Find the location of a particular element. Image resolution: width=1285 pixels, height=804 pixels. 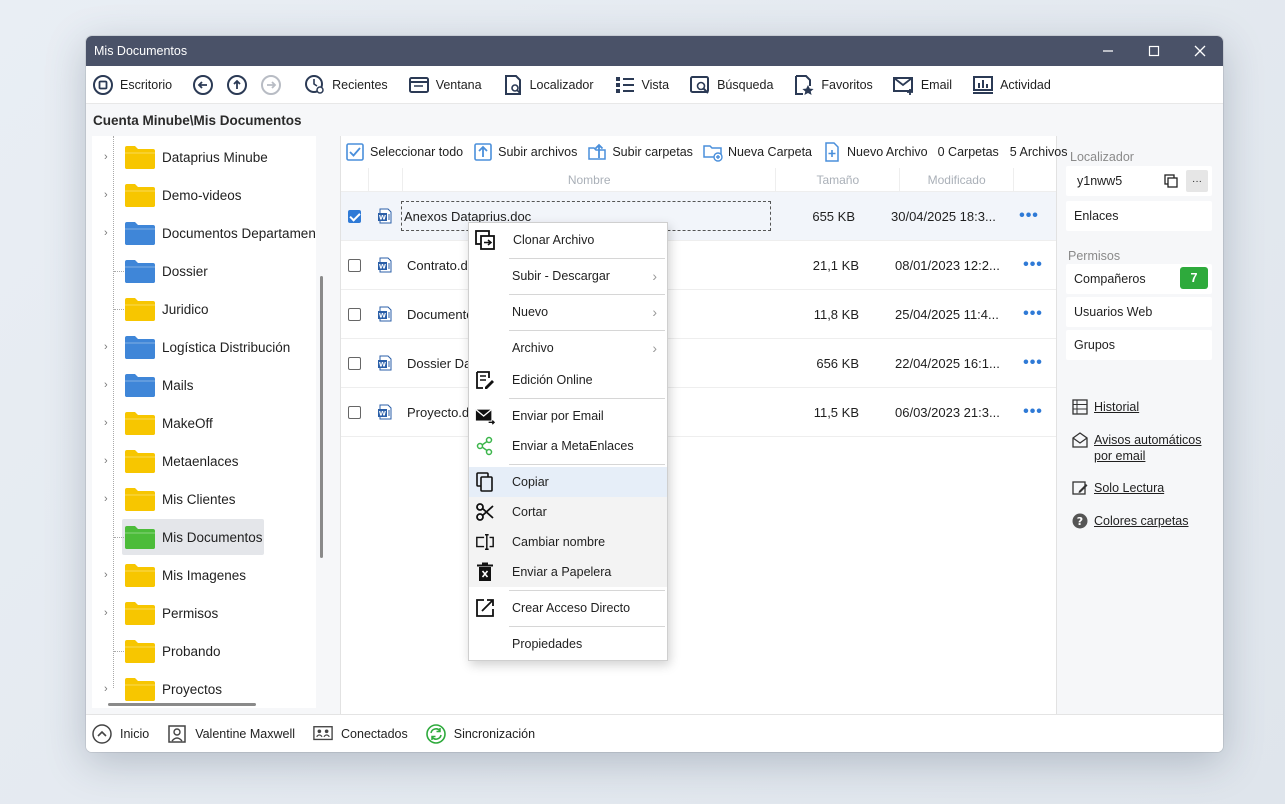

tree-item: › Documentos Departament is located at coordinates (204, 233).